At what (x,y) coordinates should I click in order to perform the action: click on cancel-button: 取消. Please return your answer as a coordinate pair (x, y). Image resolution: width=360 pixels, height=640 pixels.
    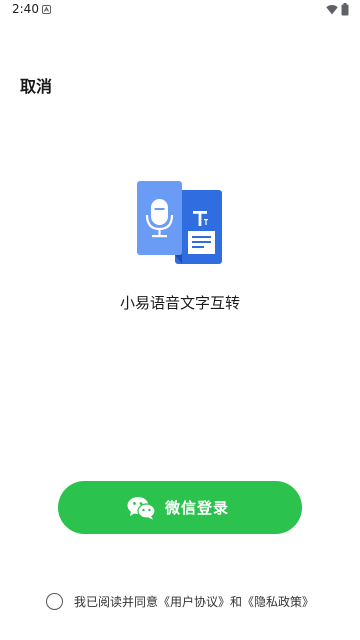
    Looking at the image, I should click on (36, 85).